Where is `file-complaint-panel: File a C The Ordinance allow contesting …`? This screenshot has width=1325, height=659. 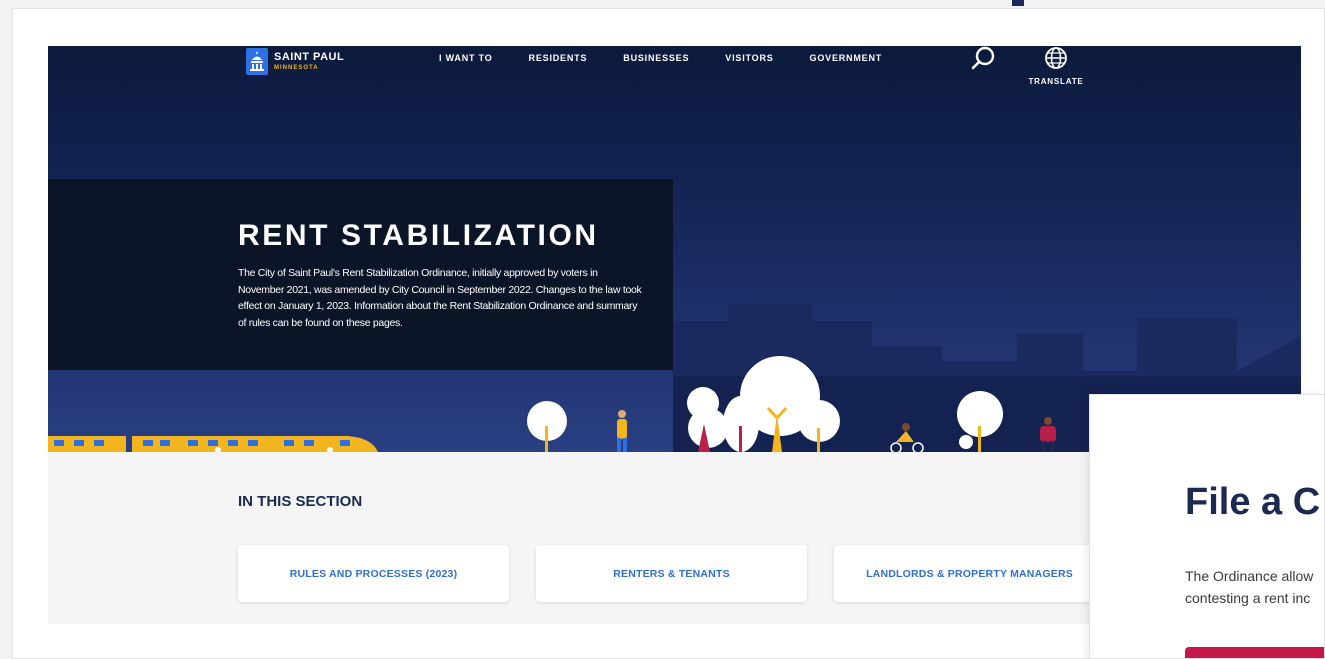 file-complaint-panel: File a C The Ordinance allow contesting … is located at coordinates (1207, 526).